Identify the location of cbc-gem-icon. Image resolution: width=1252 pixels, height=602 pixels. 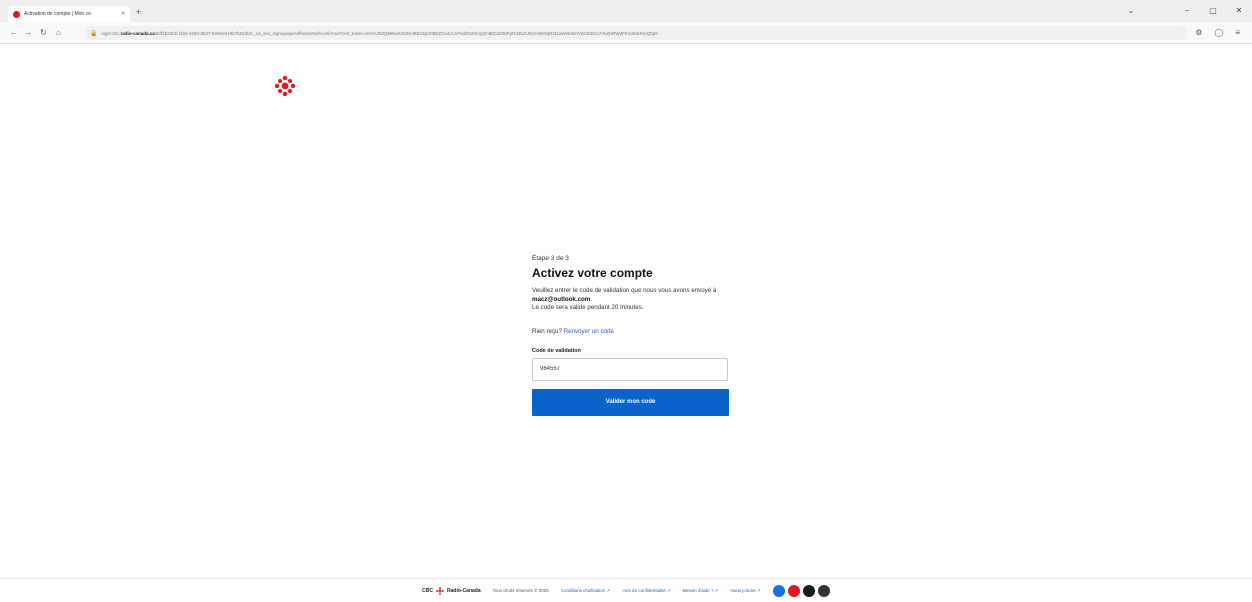
(440, 590).